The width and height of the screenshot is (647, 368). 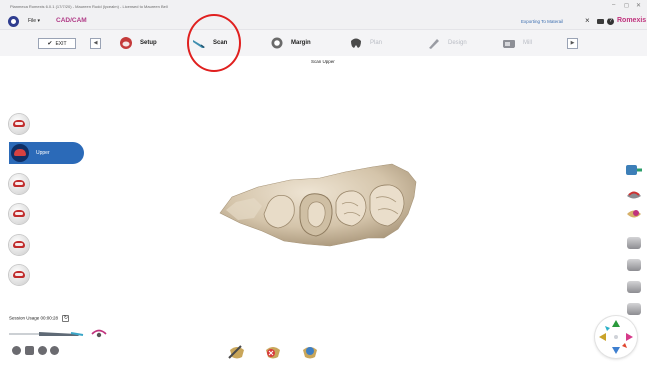 I want to click on fill-holes-icon, so click(x=310, y=352).